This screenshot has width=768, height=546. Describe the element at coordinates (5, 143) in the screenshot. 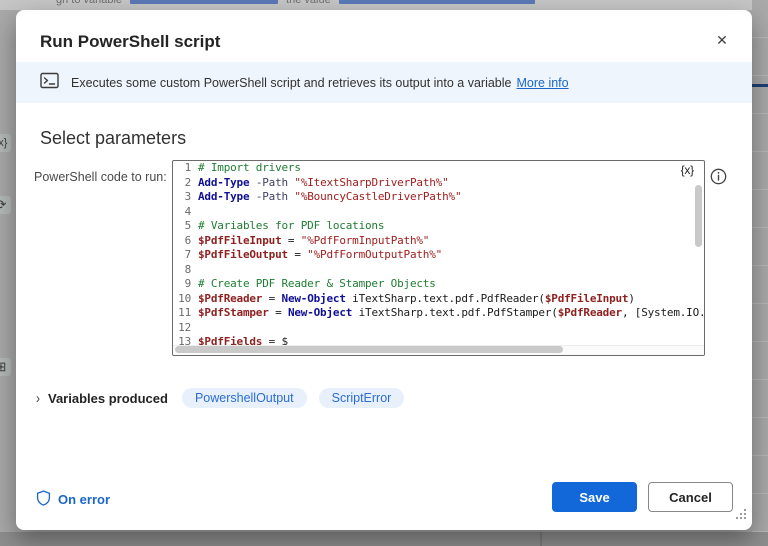

I see `backdrop-variable-icon: {x}` at that location.